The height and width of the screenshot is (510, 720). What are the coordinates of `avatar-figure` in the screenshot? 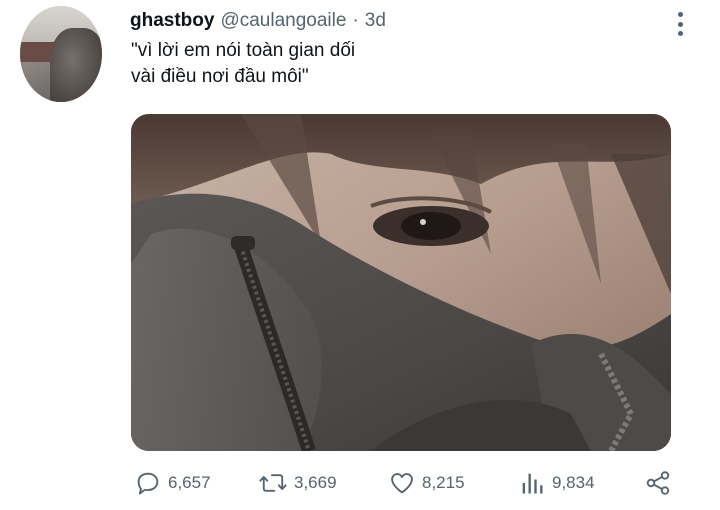 It's located at (76, 65).